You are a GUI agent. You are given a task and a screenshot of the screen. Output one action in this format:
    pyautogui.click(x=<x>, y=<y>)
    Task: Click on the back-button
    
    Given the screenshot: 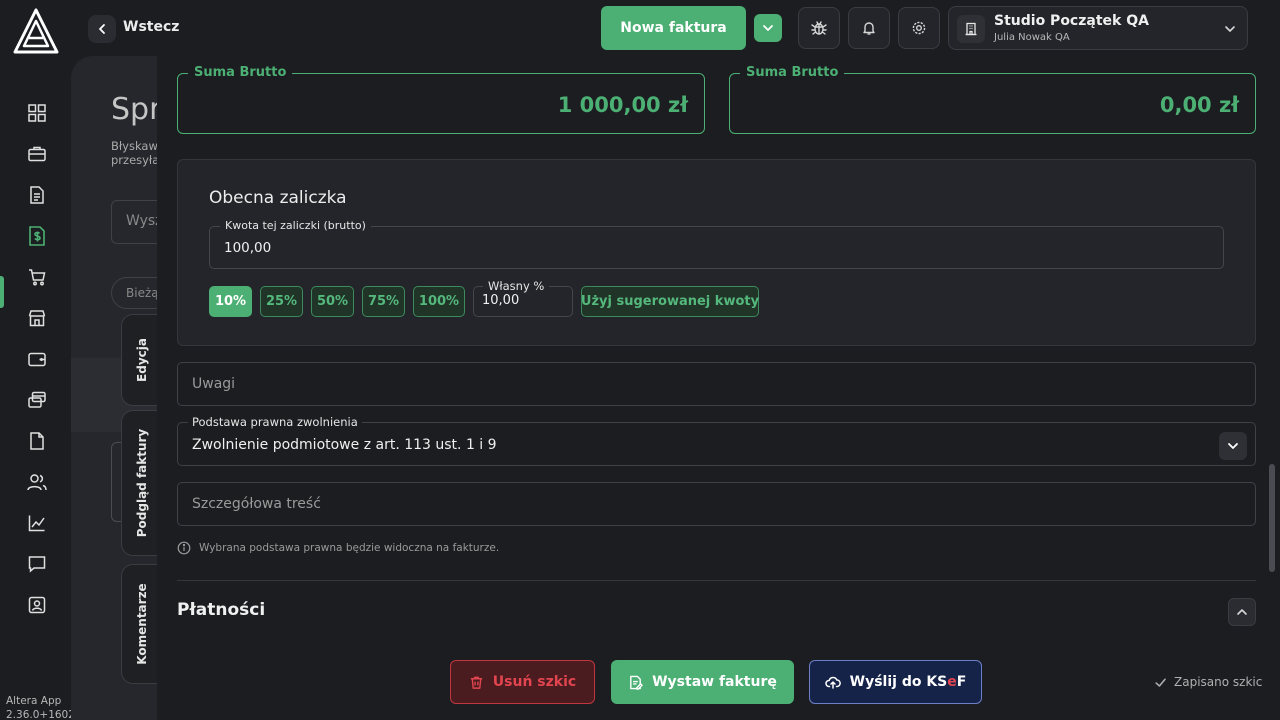 What is the action you would take?
    pyautogui.click(x=102, y=29)
    